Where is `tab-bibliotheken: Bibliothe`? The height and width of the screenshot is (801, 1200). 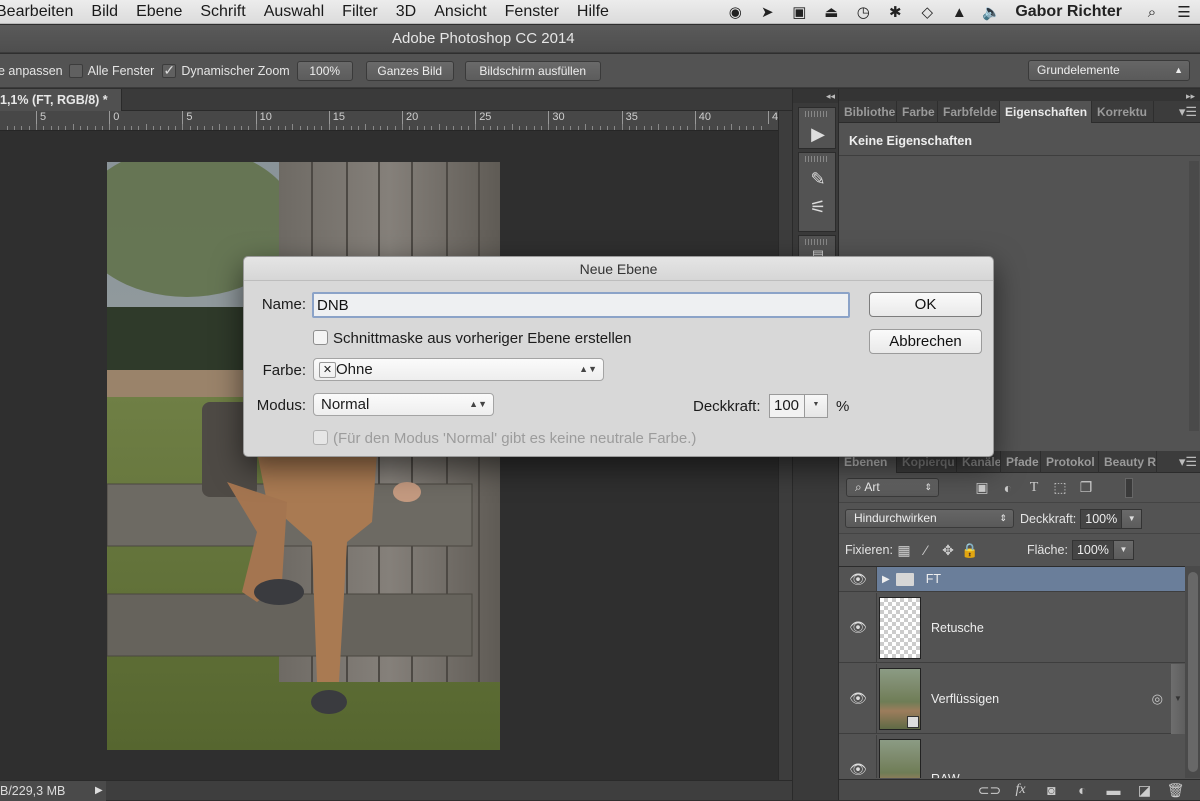 tab-bibliotheken: Bibliothe is located at coordinates (868, 112).